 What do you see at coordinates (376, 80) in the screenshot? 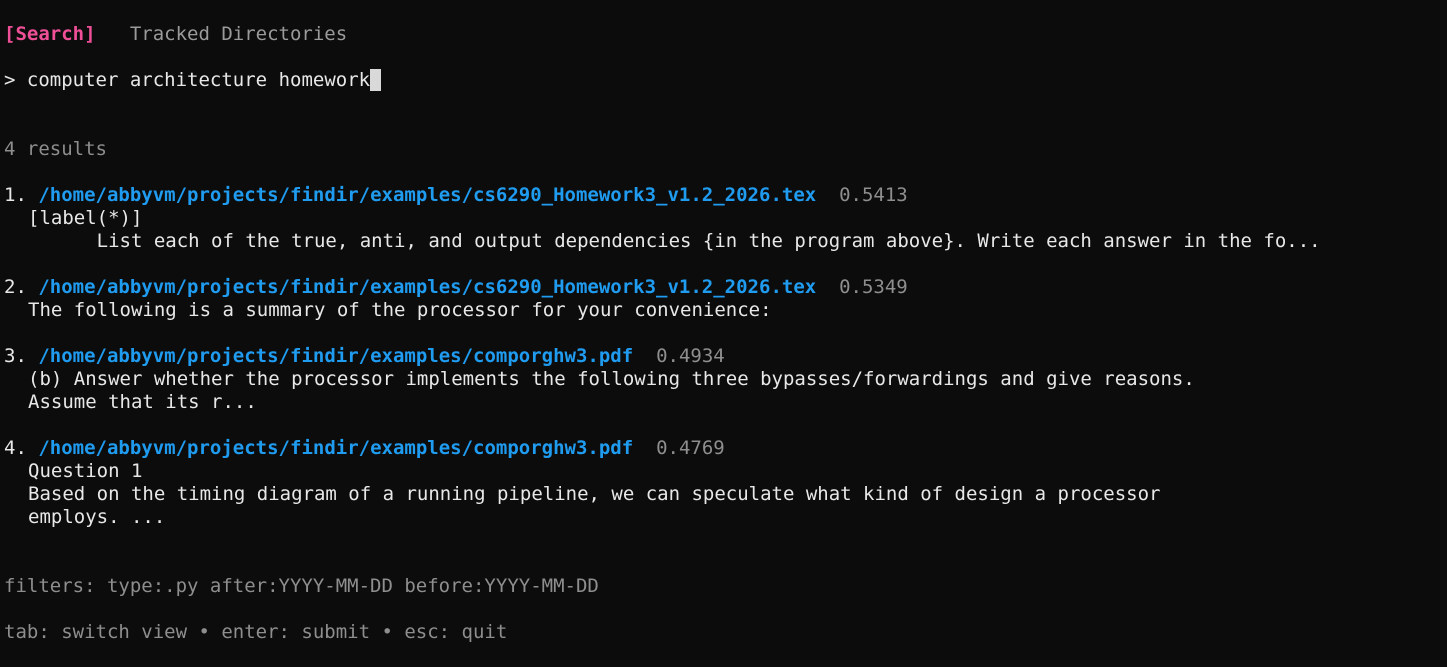
I see `text-cursor` at bounding box center [376, 80].